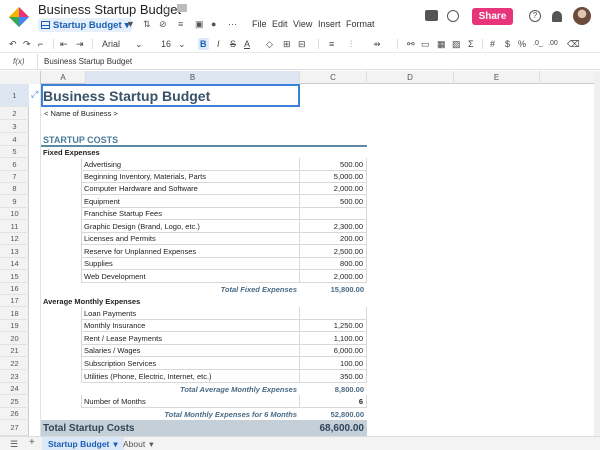  What do you see at coordinates (218, 44) in the screenshot?
I see `italic-button: I` at bounding box center [218, 44].